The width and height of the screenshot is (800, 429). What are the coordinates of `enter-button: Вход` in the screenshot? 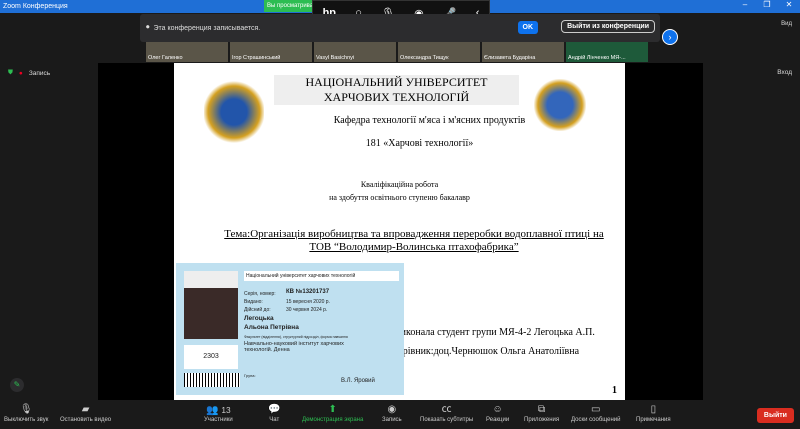 It's located at (784, 72).